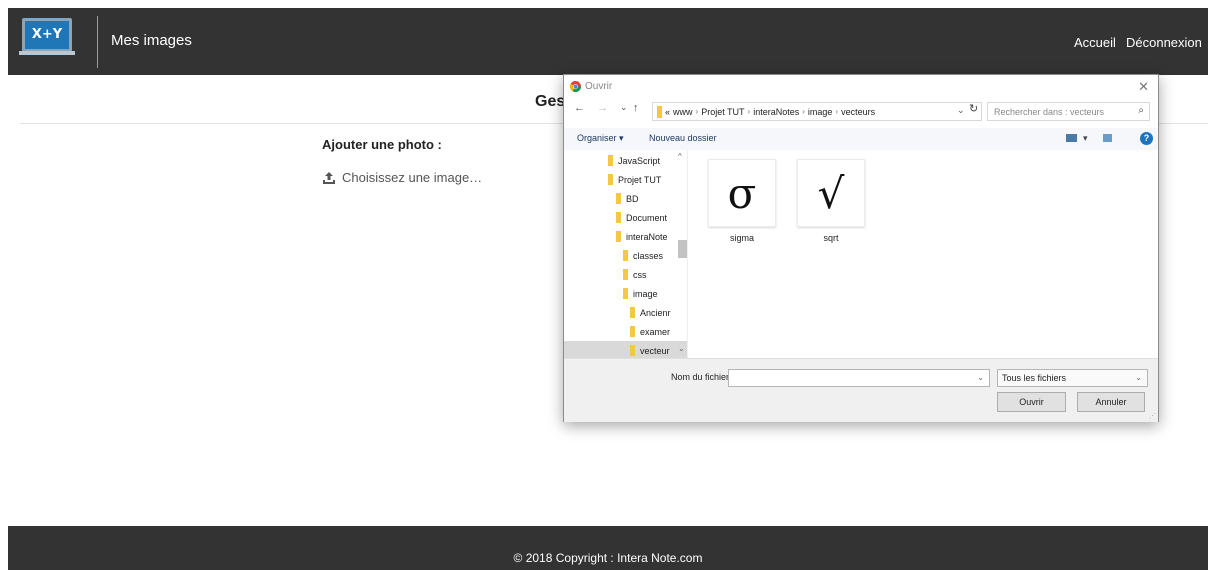 The width and height of the screenshot is (1208, 570). What do you see at coordinates (1164, 42) in the screenshot?
I see `nav-logout-link: Déconnexion` at bounding box center [1164, 42].